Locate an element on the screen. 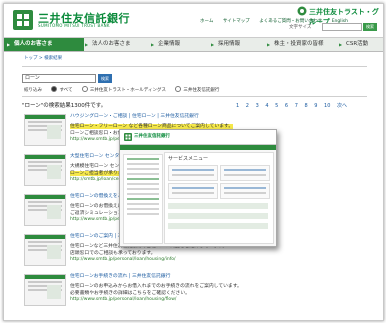 The image size is (386, 323). page-link: 5 is located at coordinates (276, 106).